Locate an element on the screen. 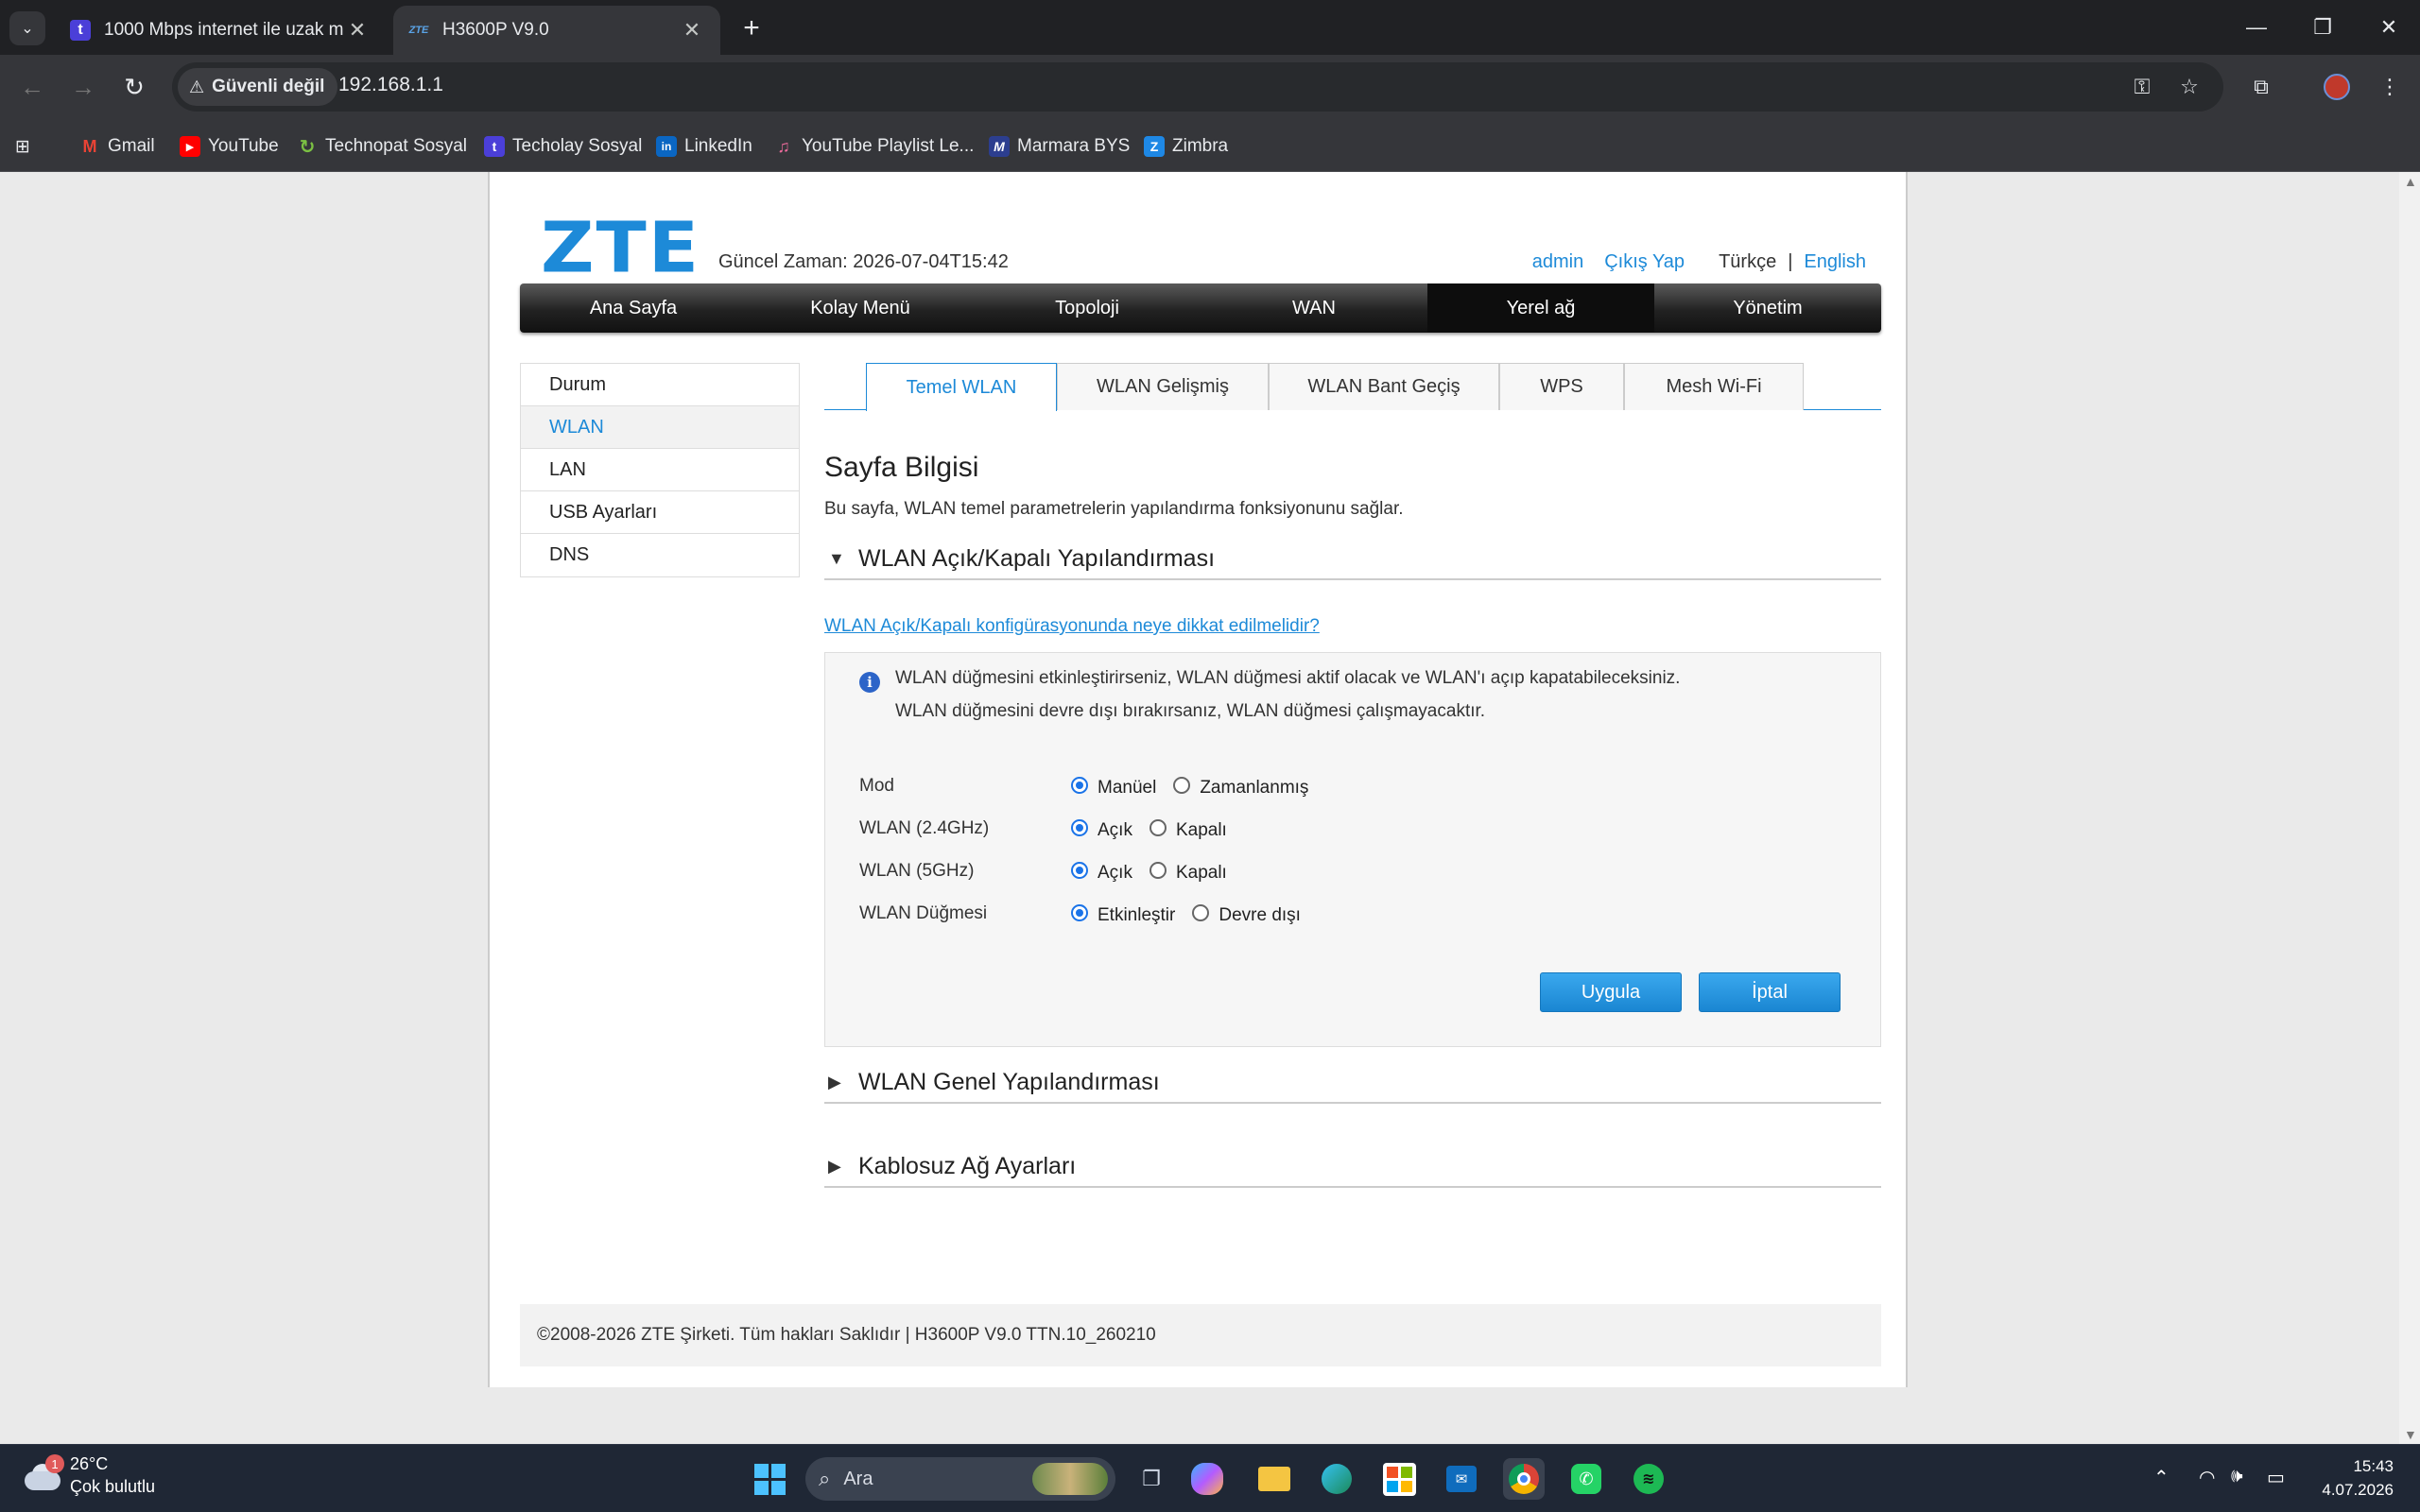  tray-chevron-up-icon: ⌃ is located at coordinates (2161, 1477).